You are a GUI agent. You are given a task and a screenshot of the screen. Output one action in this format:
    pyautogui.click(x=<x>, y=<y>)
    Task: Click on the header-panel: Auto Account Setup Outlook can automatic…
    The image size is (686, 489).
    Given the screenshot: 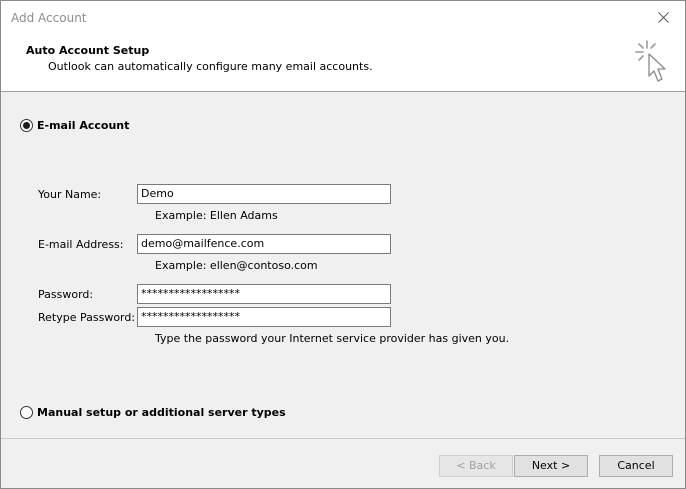 What is the action you would take?
    pyautogui.click(x=343, y=63)
    